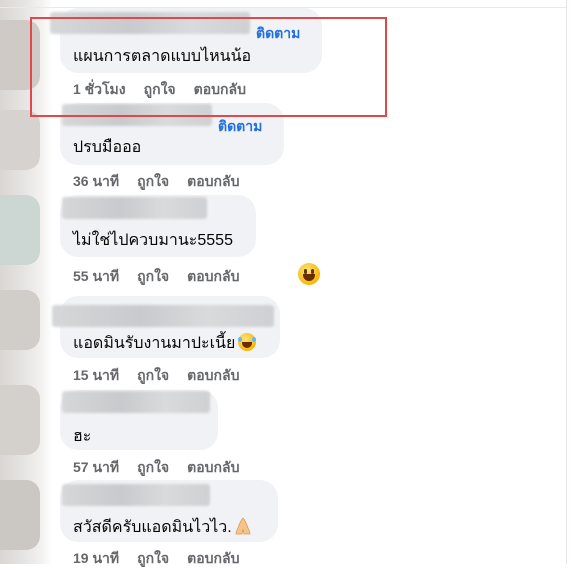 This screenshot has width=572, height=570. I want to click on comment-timestamp: 36 นาที, so click(96, 181).